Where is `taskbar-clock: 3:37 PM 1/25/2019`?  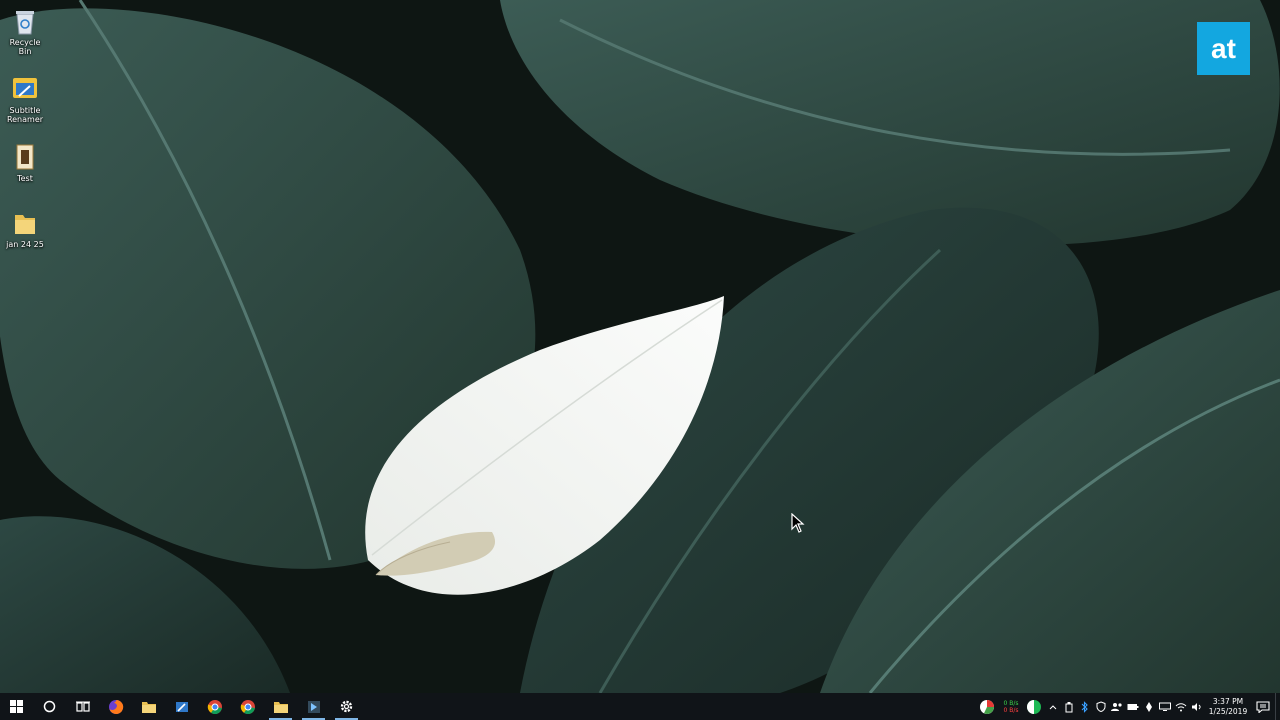
taskbar-clock: 3:37 PM 1/25/2019 is located at coordinates (1228, 707).